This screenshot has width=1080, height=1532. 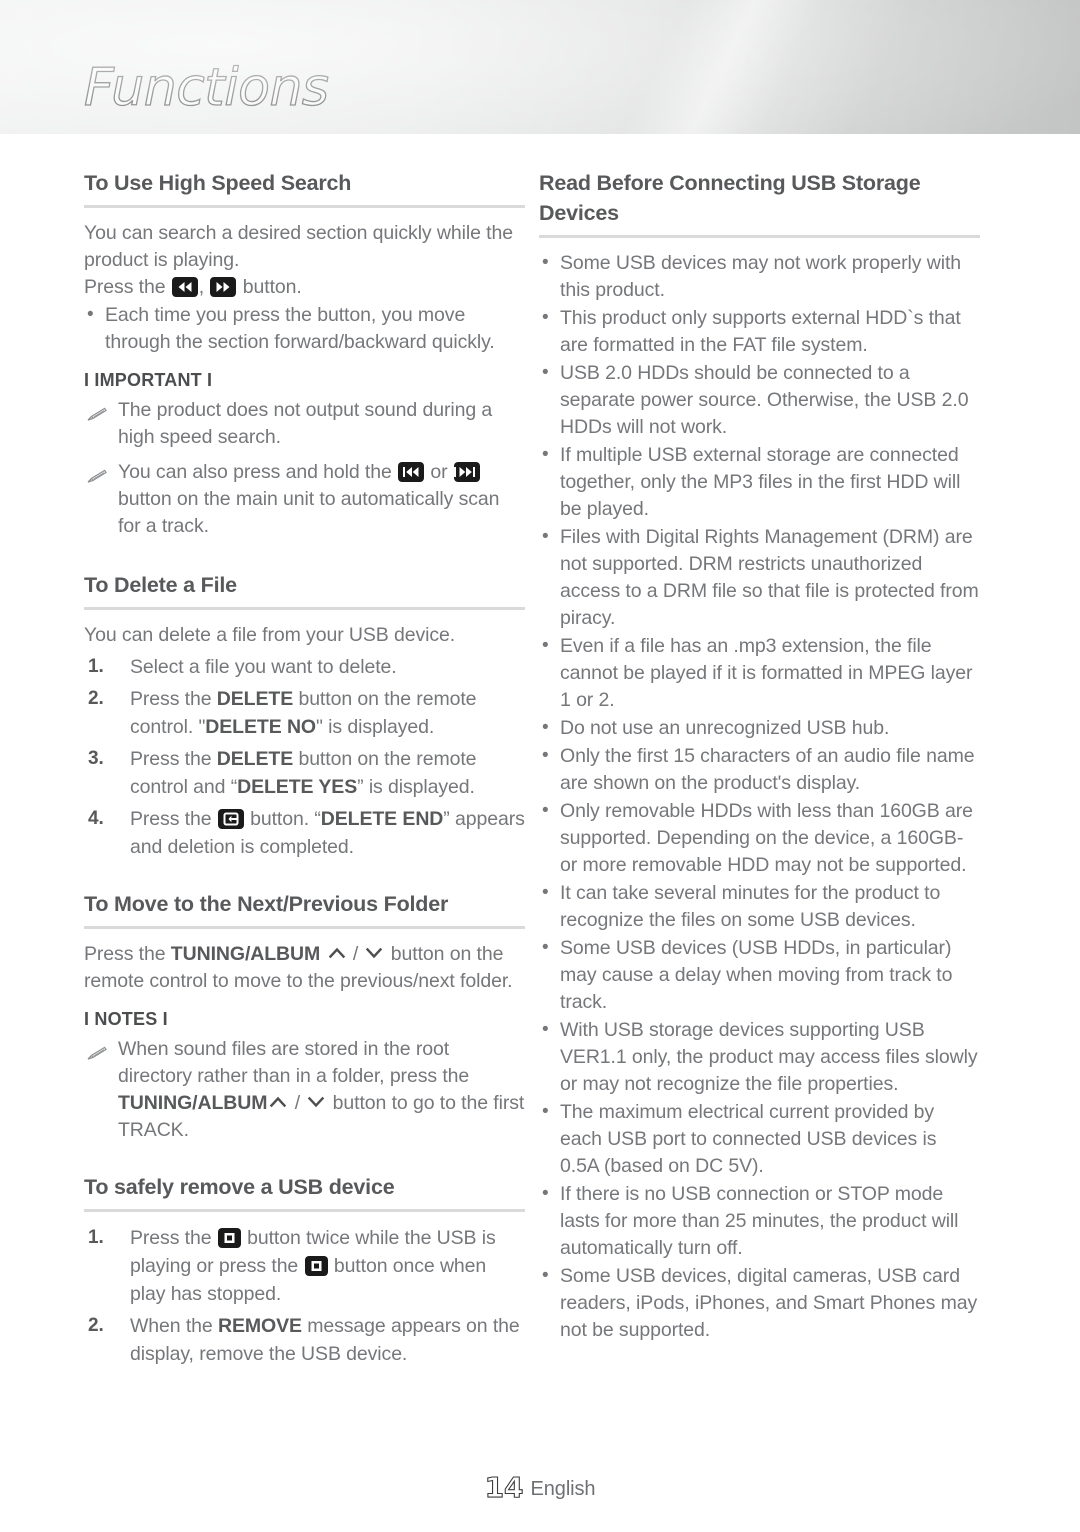 I want to click on rewind-button-icon, so click(x=184, y=287).